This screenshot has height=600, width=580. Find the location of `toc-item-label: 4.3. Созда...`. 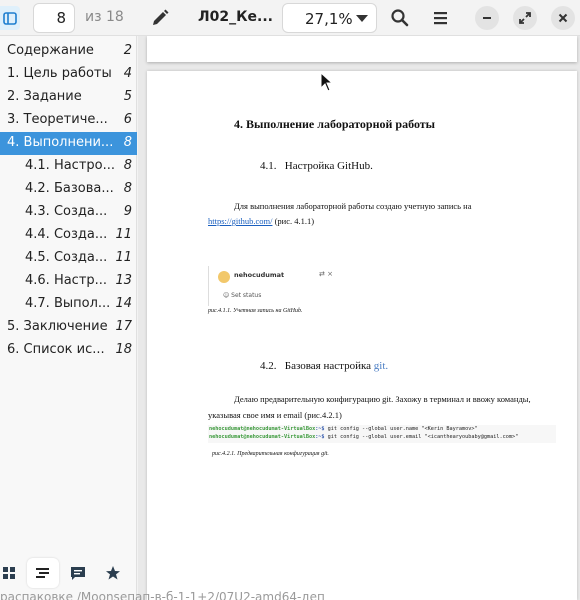

toc-item-label: 4.3. Созда... is located at coordinates (66, 211).